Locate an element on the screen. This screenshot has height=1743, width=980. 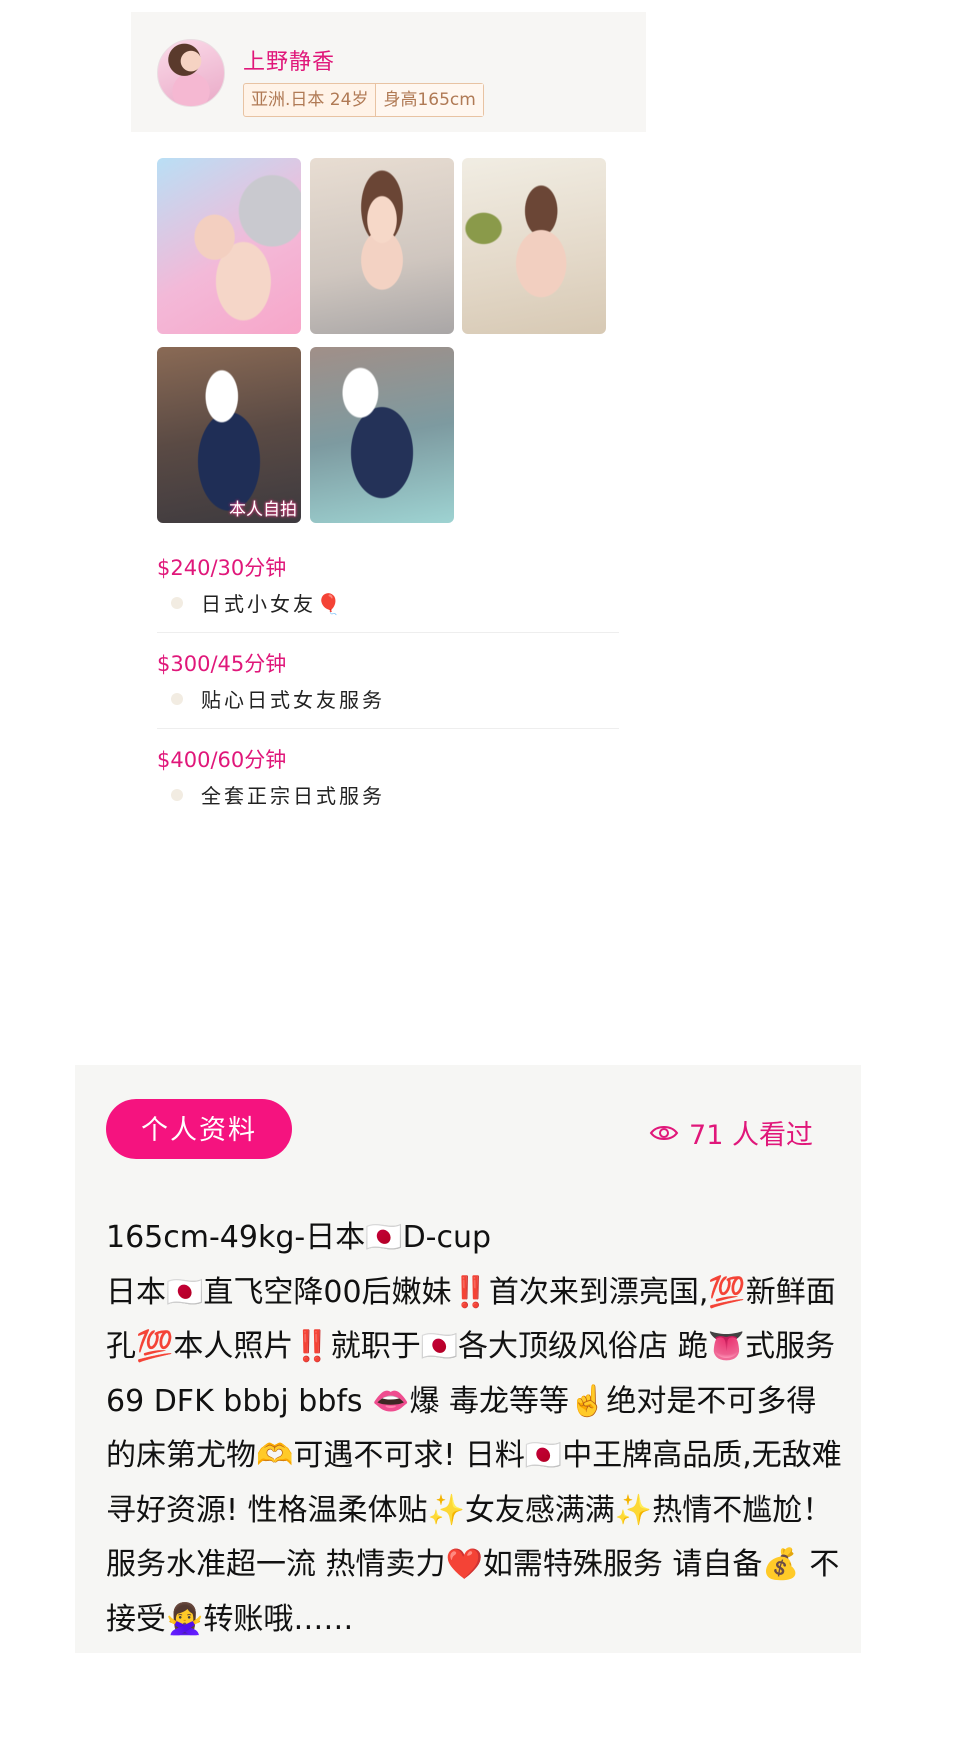
service-line: 贴心日式女友服务 is located at coordinates (388, 698).